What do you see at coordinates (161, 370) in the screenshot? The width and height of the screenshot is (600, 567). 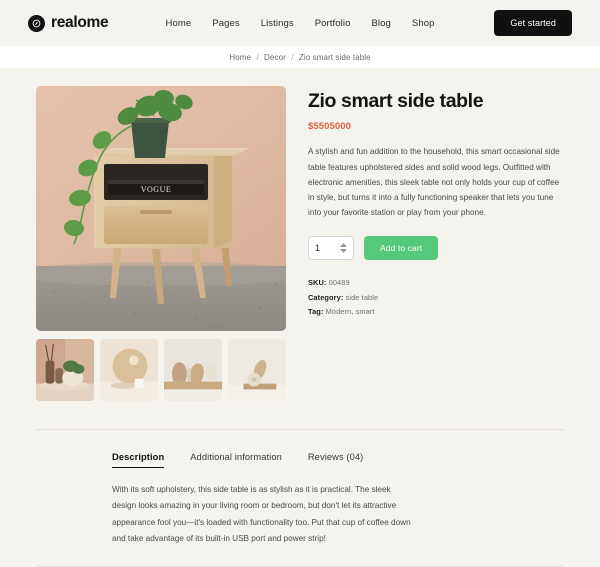 I see `thumbnail-list` at bounding box center [161, 370].